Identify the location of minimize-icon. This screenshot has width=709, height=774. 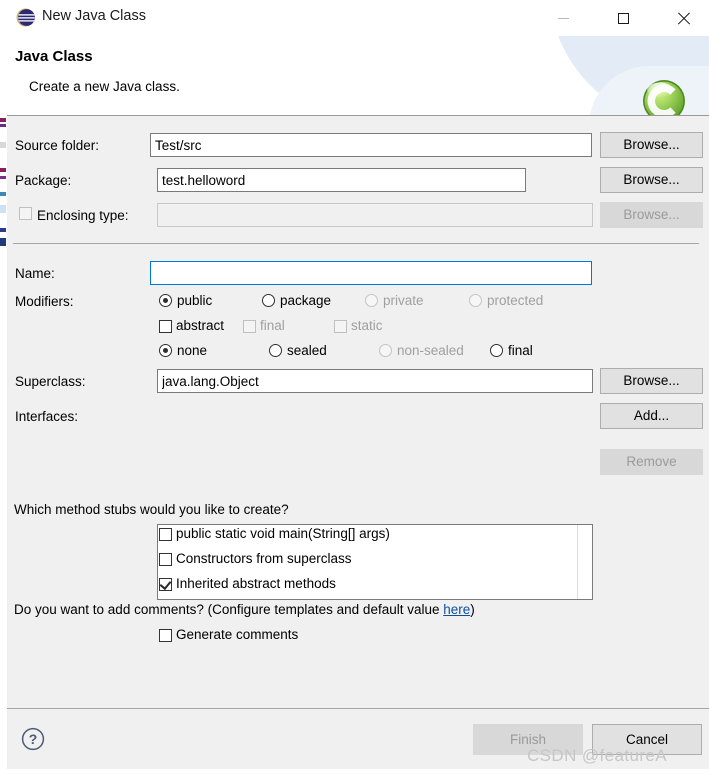
(563, 18).